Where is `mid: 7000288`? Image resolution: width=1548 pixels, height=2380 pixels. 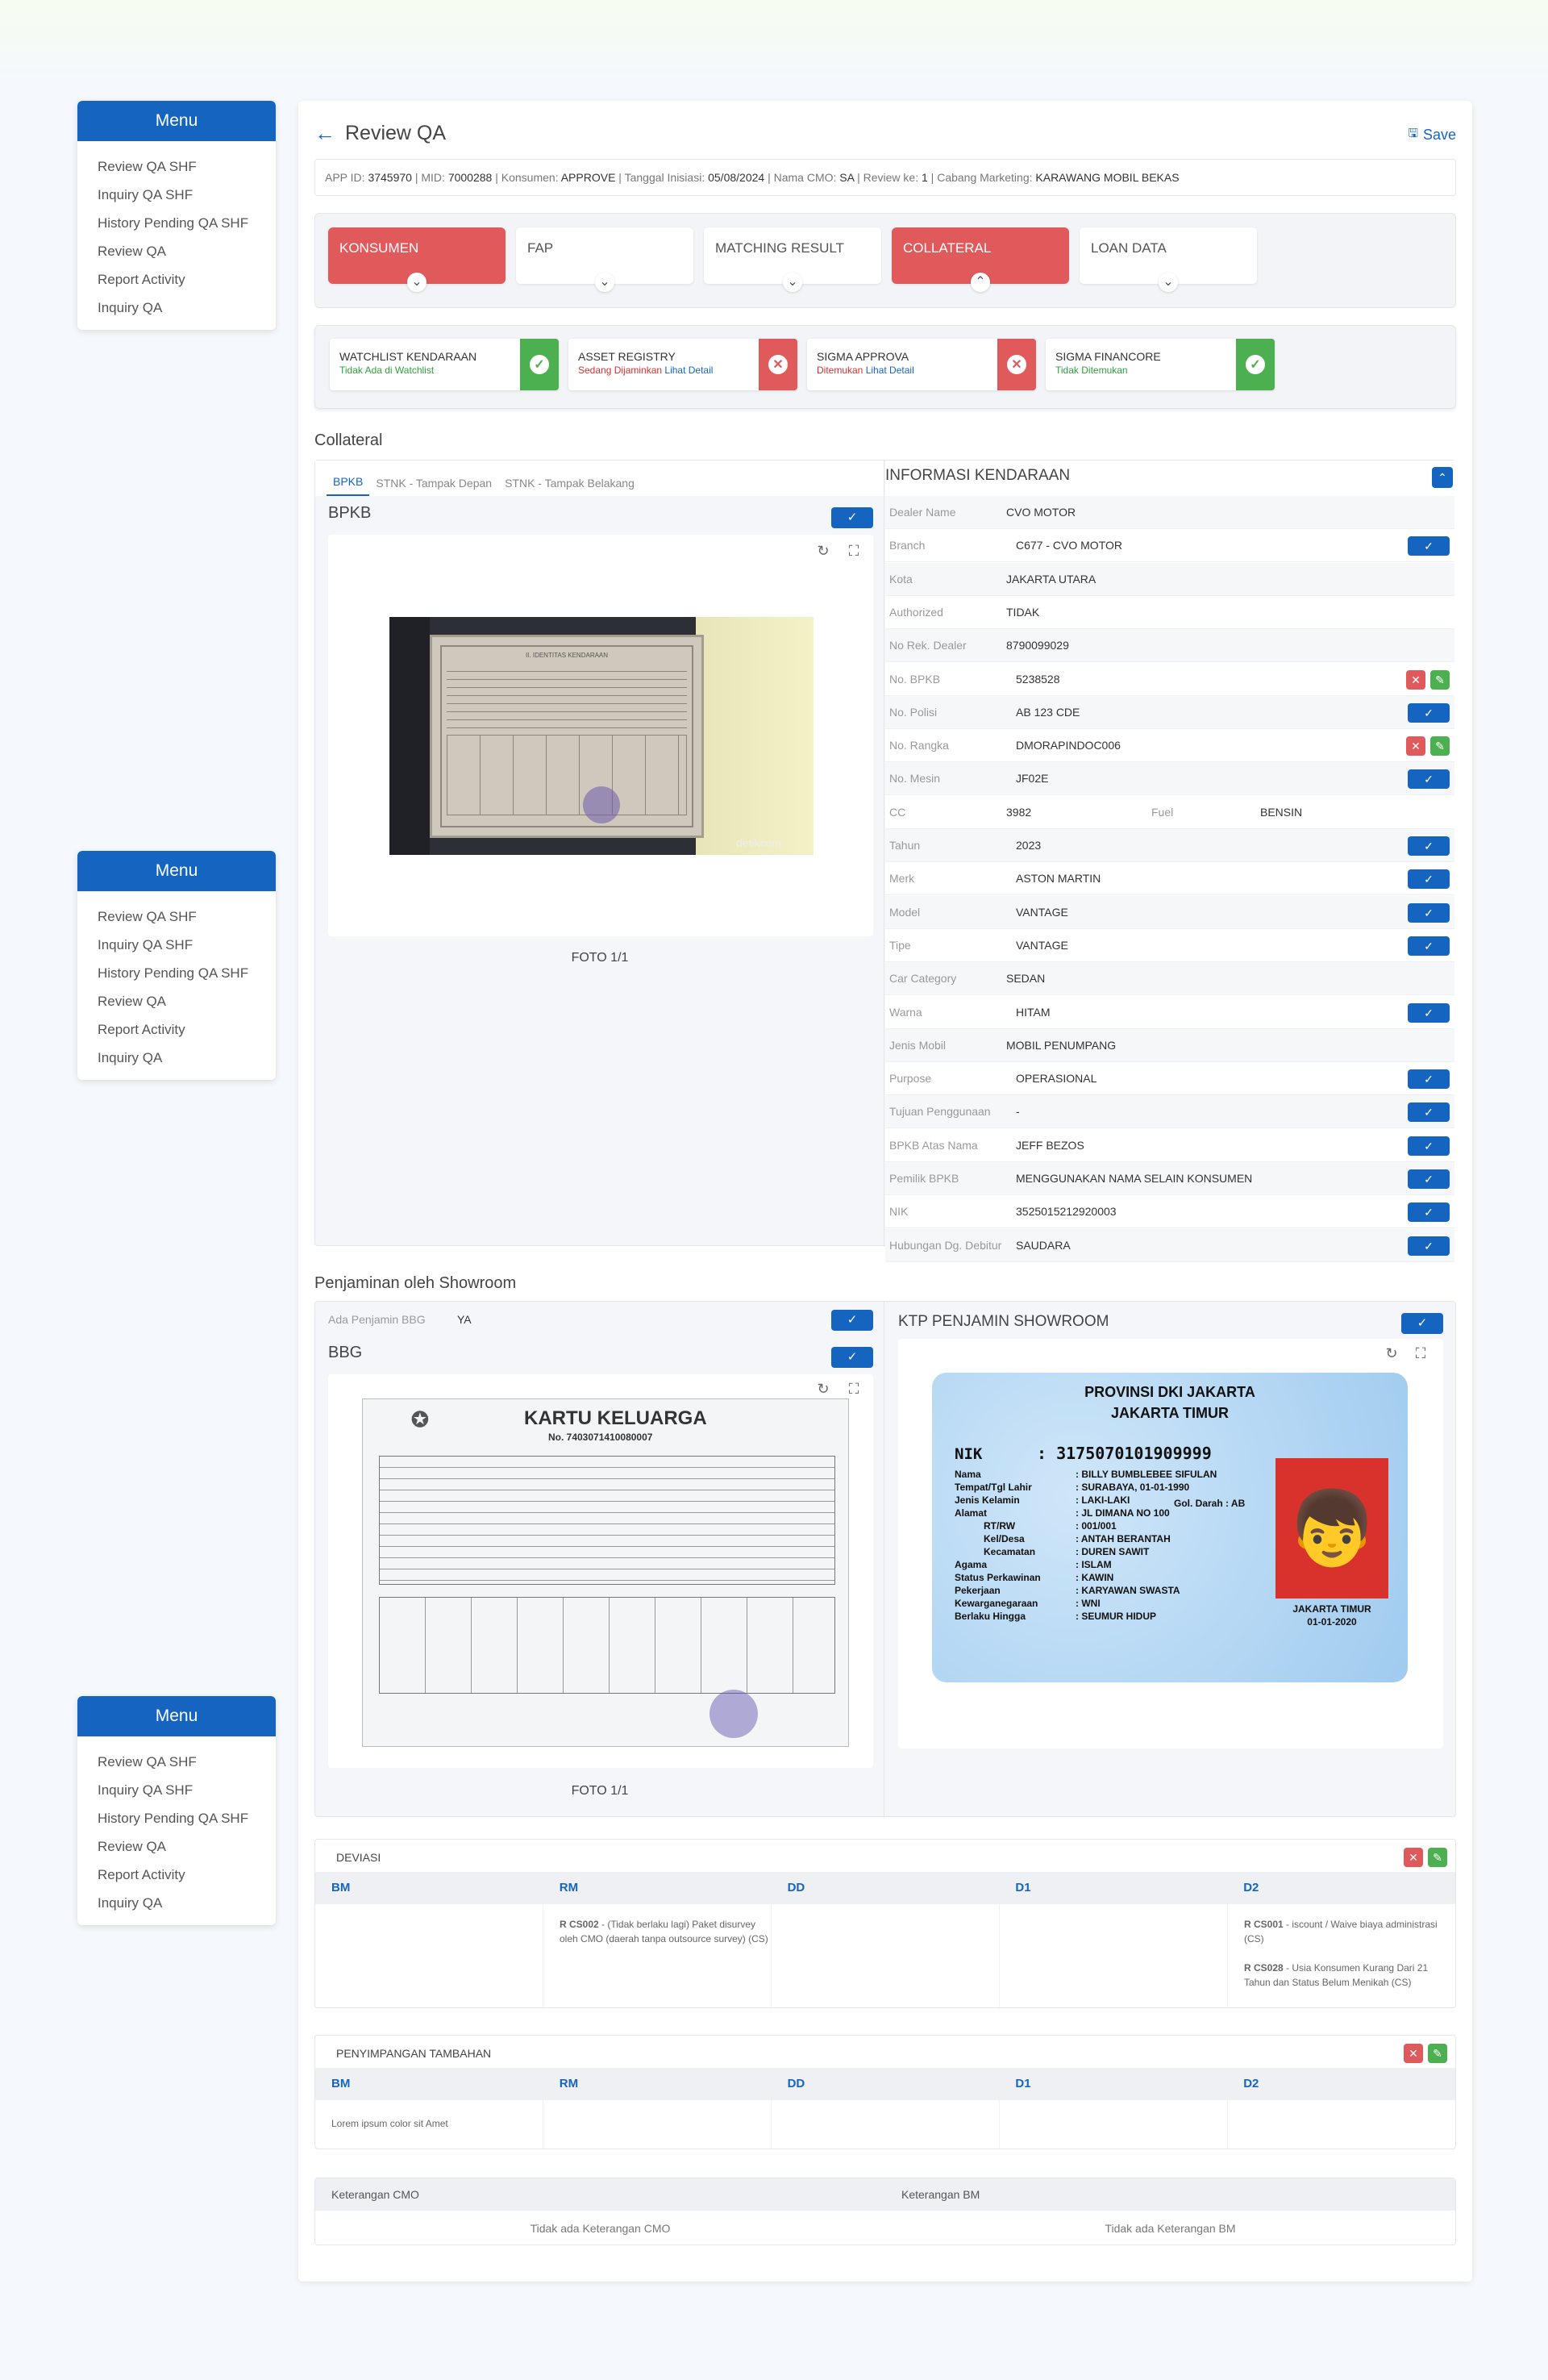 mid: 7000288 is located at coordinates (470, 177).